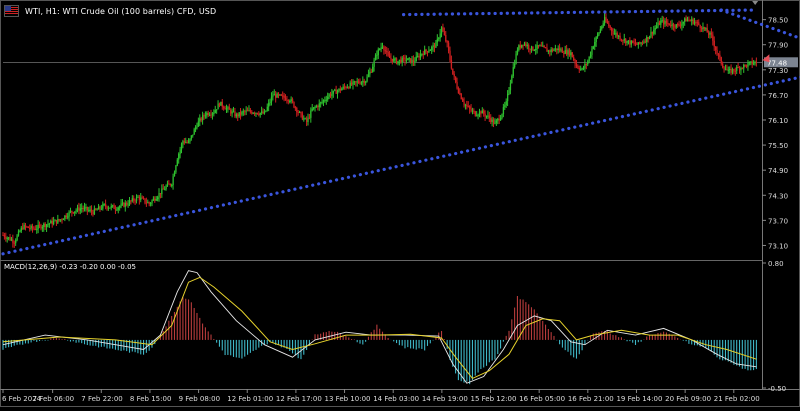  I want to click on time-tick-label: 14 Feb 03:00, so click(396, 399).